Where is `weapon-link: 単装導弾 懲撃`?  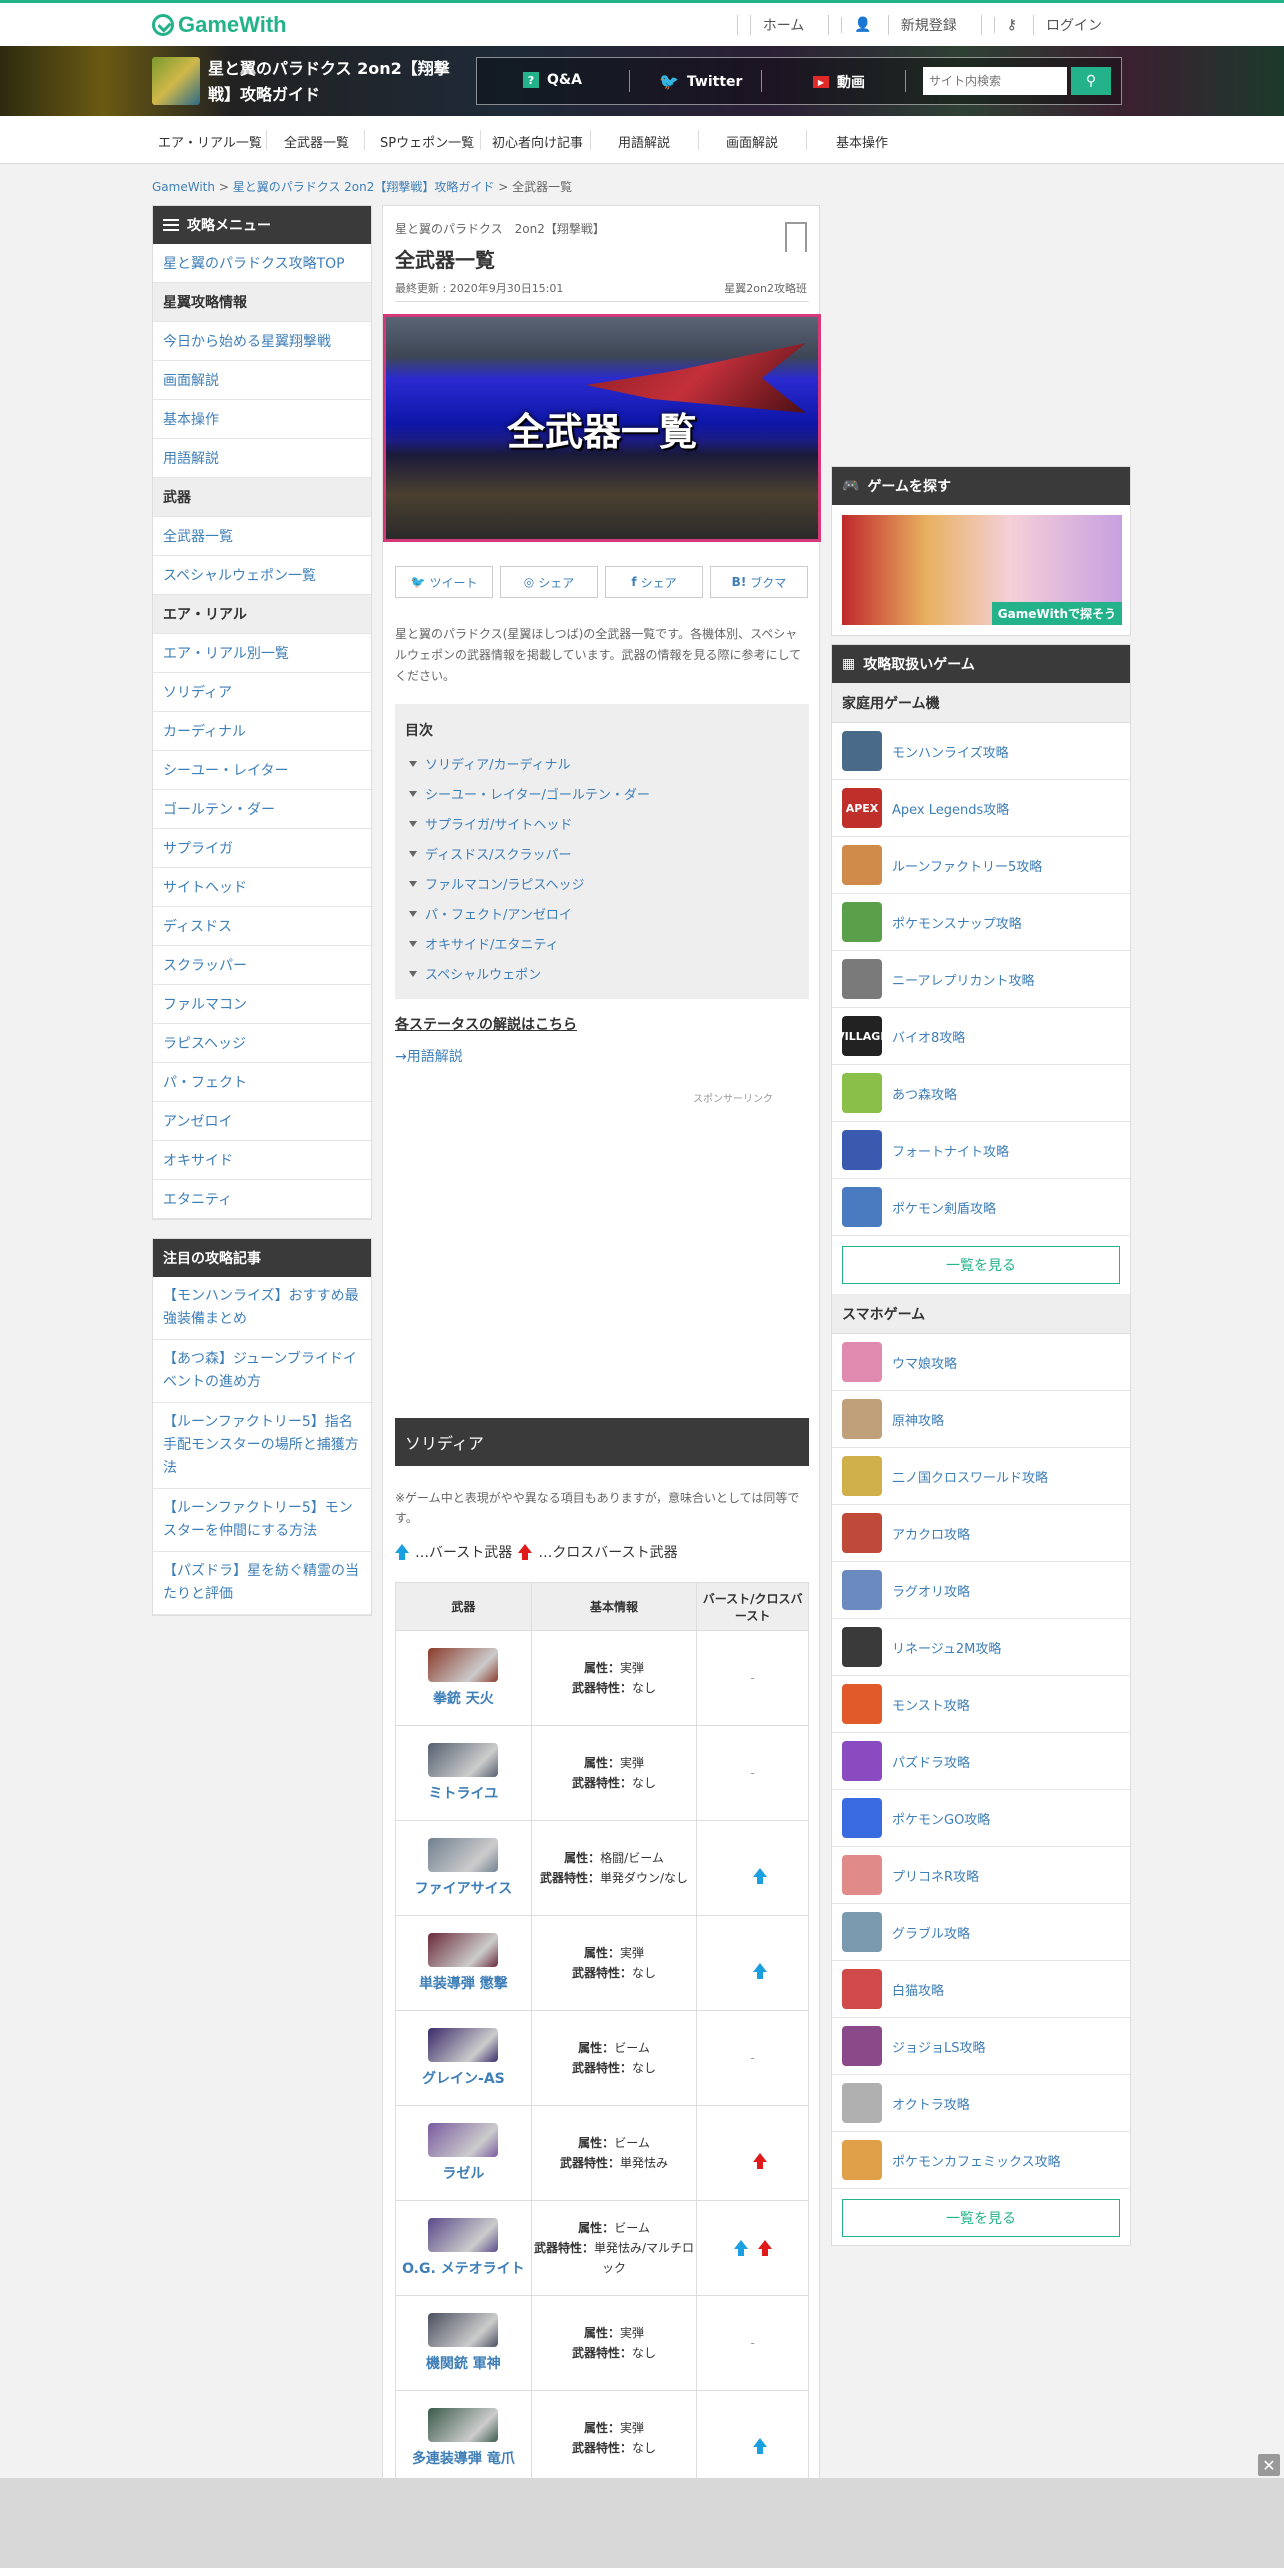 weapon-link: 単装導弾 懲撃 is located at coordinates (463, 1963).